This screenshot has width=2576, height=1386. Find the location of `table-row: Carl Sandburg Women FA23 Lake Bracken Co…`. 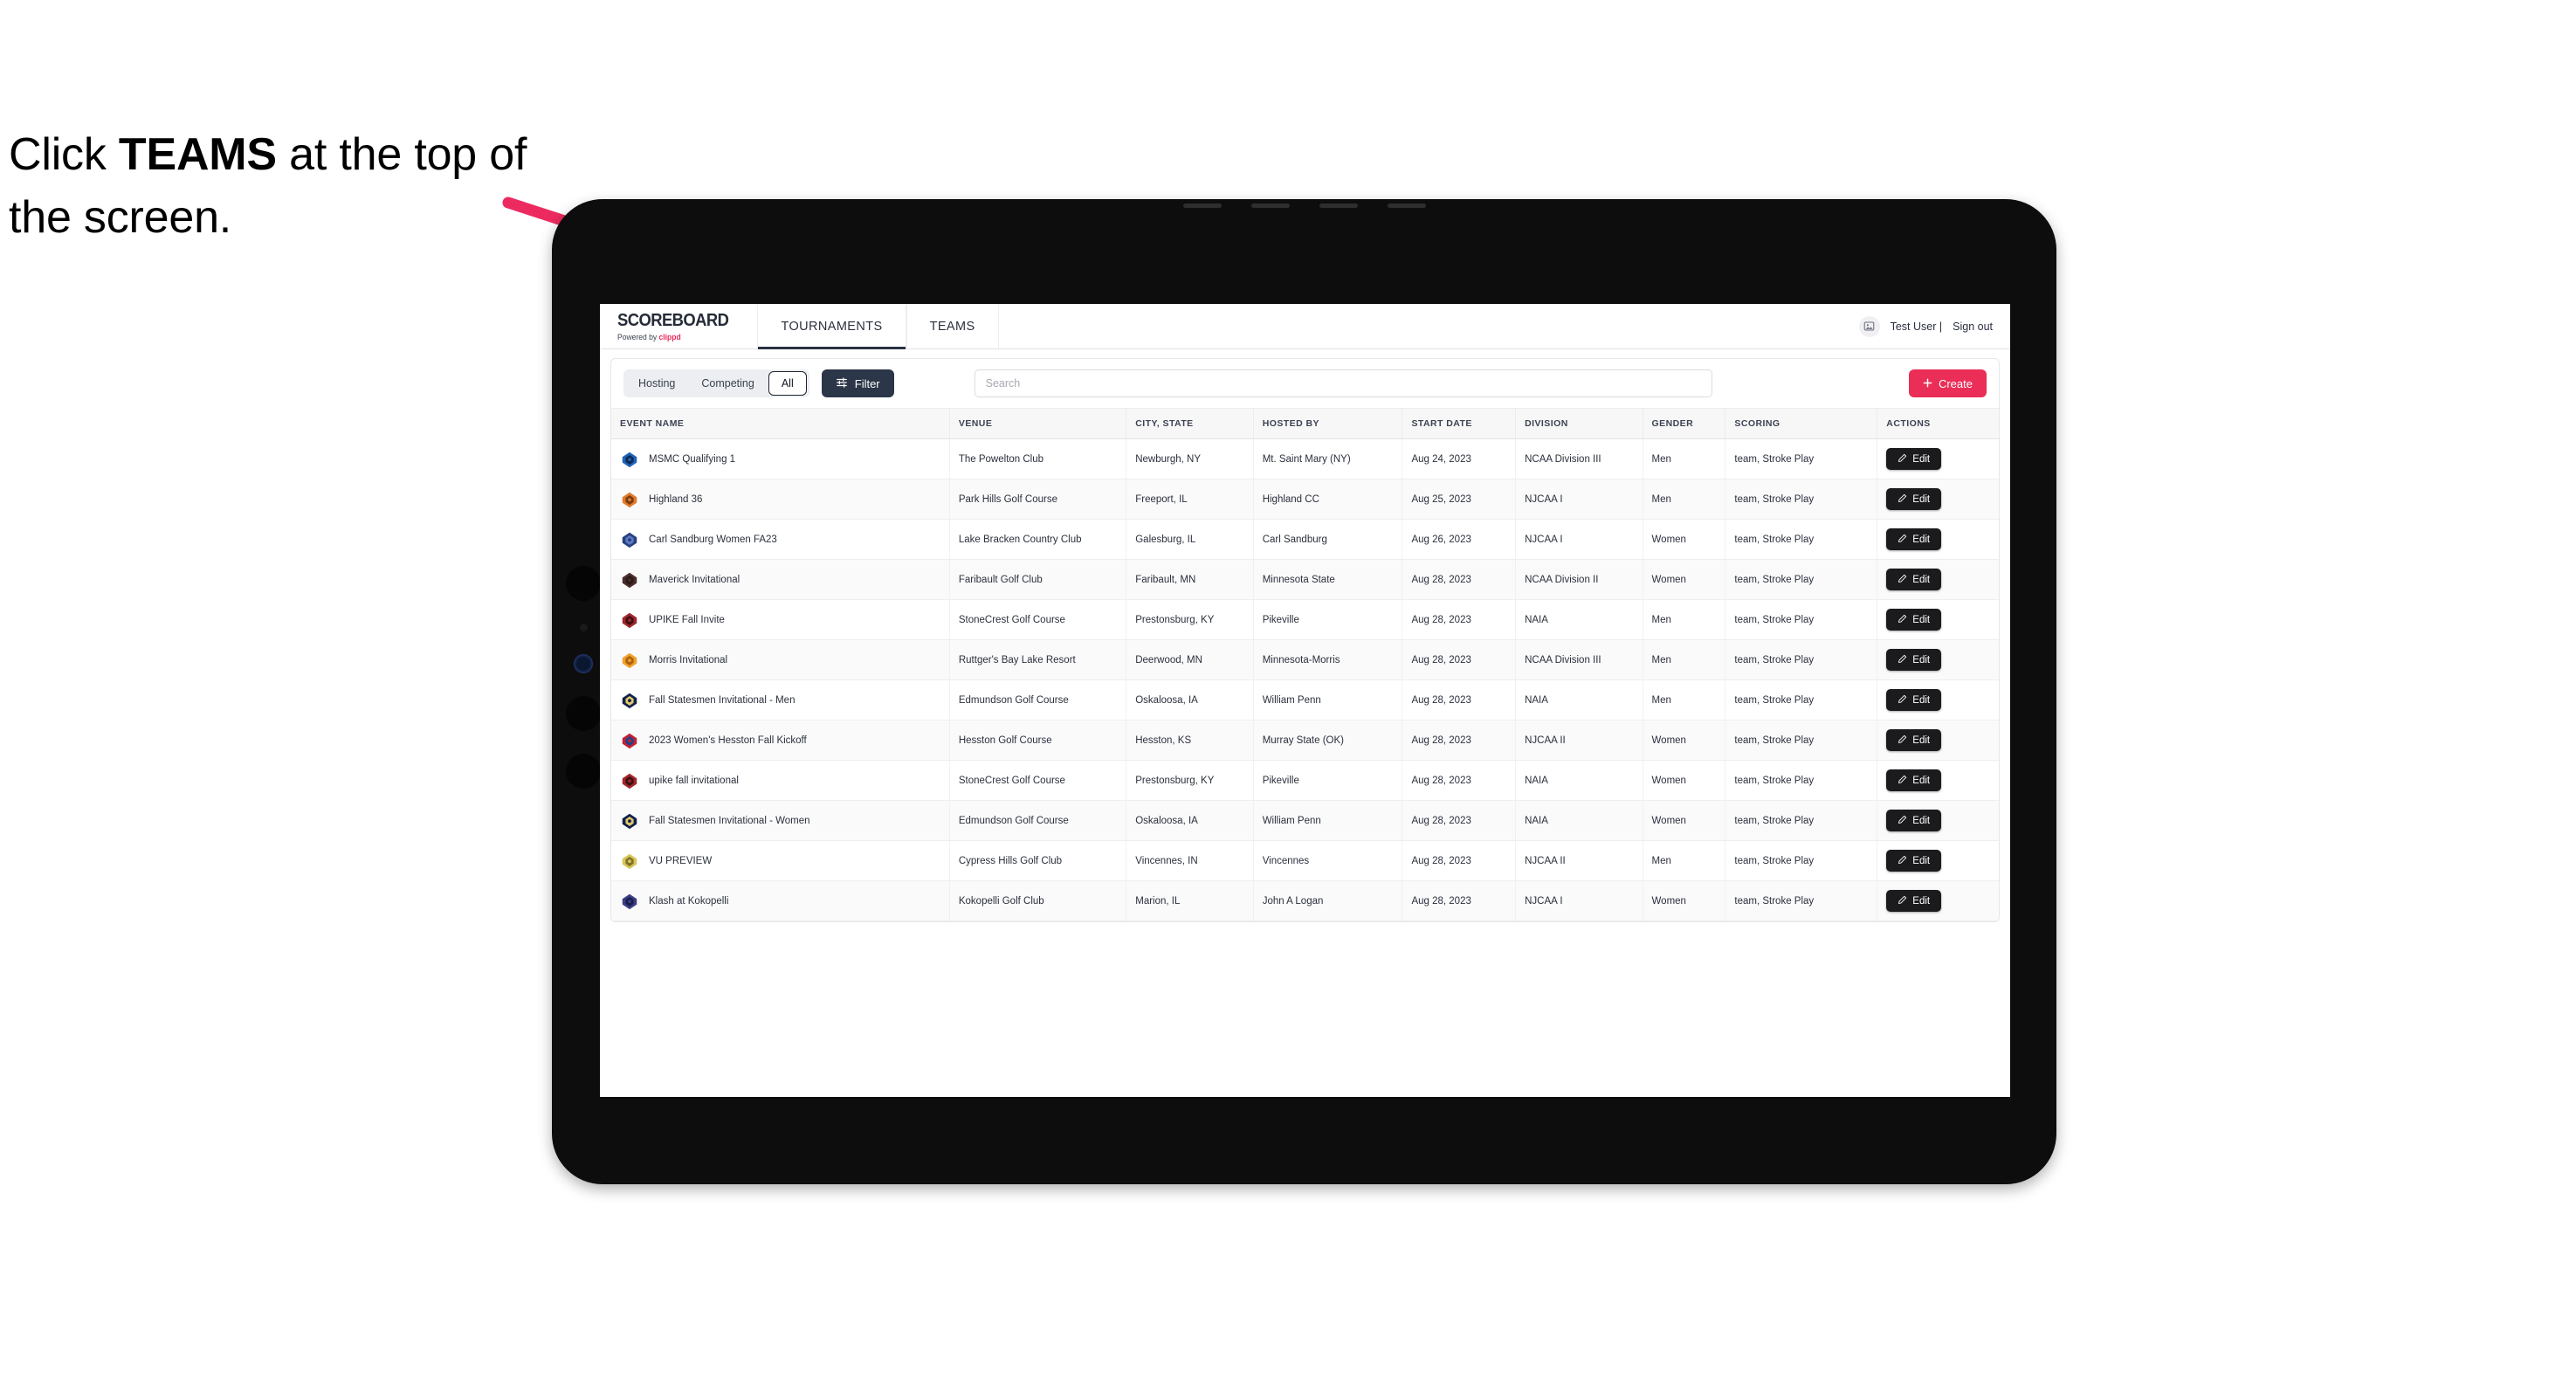

table-row: Carl Sandburg Women FA23 Lake Bracken Co… is located at coordinates (1305, 539).